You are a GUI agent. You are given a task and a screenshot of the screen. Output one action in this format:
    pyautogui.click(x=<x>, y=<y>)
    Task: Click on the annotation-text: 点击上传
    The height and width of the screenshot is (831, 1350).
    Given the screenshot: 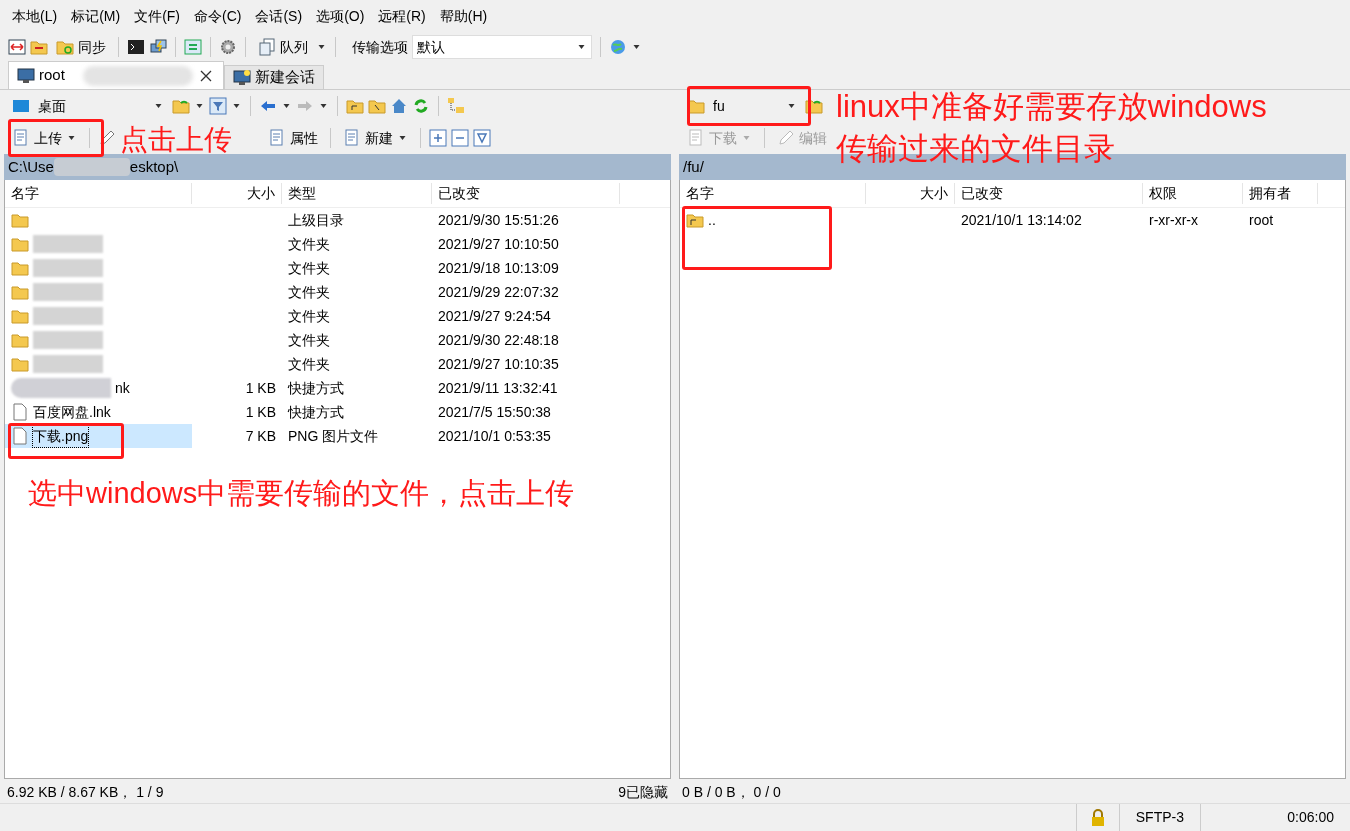 What is the action you would take?
    pyautogui.click(x=176, y=140)
    